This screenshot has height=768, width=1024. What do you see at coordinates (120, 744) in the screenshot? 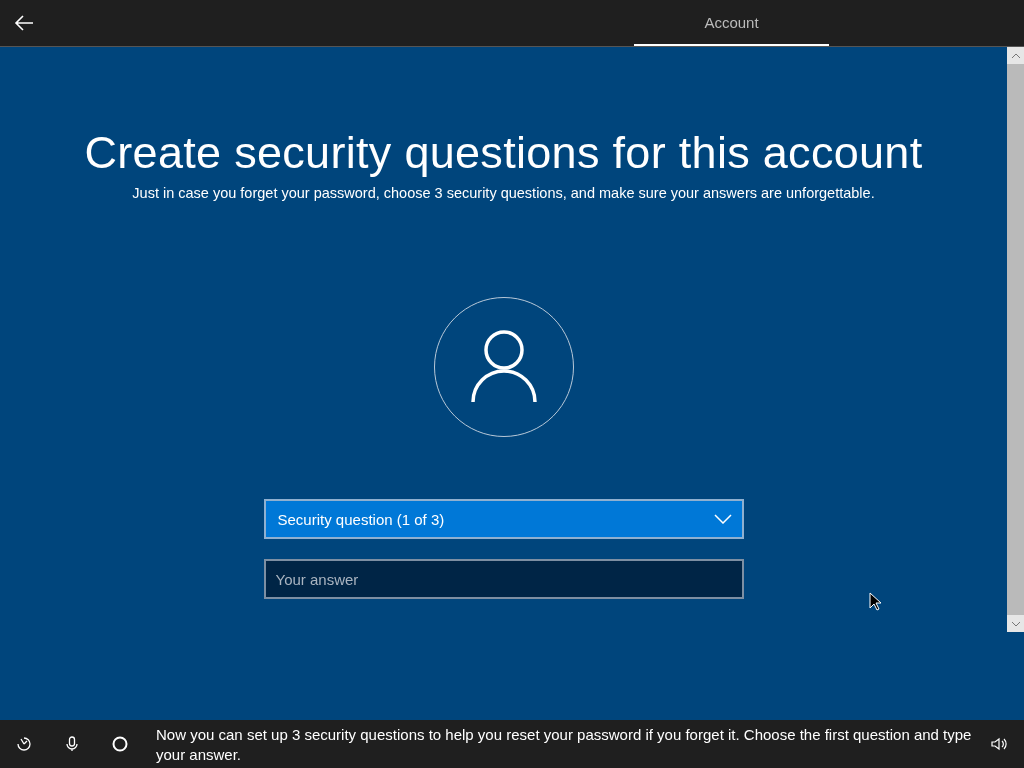
I see `circle-icon` at bounding box center [120, 744].